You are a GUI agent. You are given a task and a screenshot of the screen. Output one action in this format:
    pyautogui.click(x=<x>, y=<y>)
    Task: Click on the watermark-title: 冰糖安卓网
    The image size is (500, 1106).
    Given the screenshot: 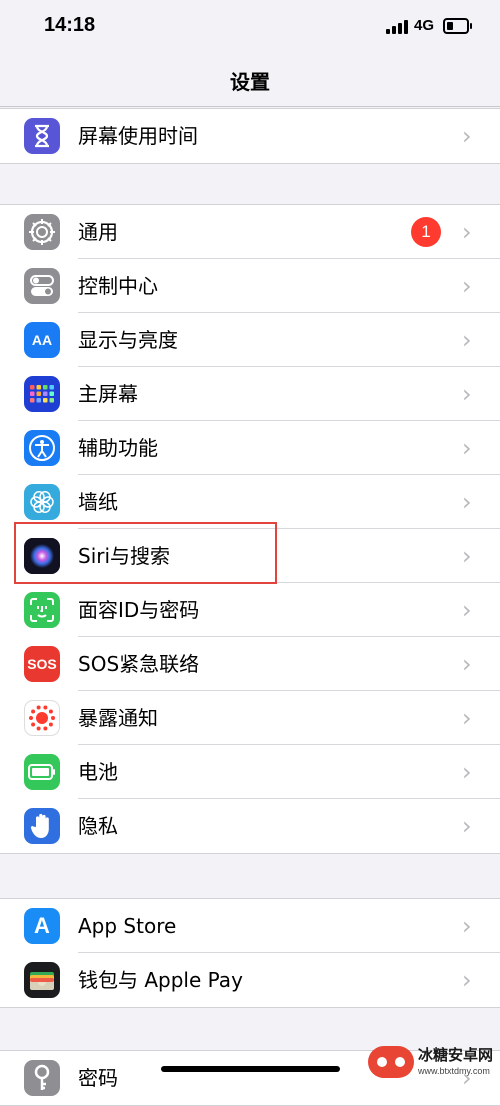 What is the action you would take?
    pyautogui.click(x=456, y=1055)
    